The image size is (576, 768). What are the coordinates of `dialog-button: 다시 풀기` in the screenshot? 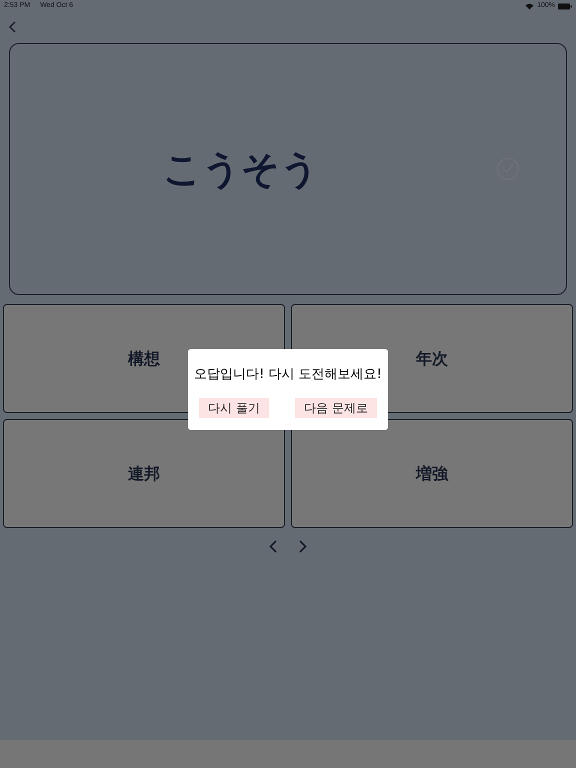 It's located at (234, 408).